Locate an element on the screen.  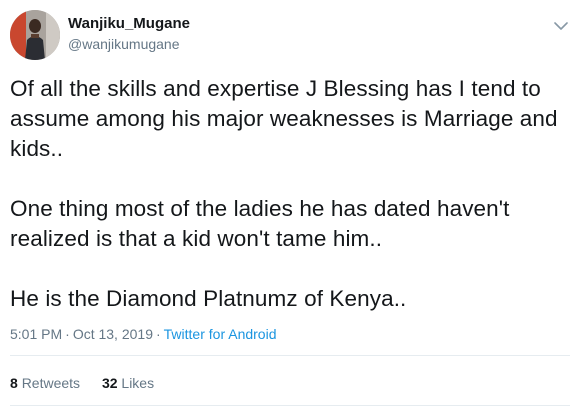
tweet-timestamp: 5:01 PM · Oct 13, 2019 is located at coordinates (81, 334).